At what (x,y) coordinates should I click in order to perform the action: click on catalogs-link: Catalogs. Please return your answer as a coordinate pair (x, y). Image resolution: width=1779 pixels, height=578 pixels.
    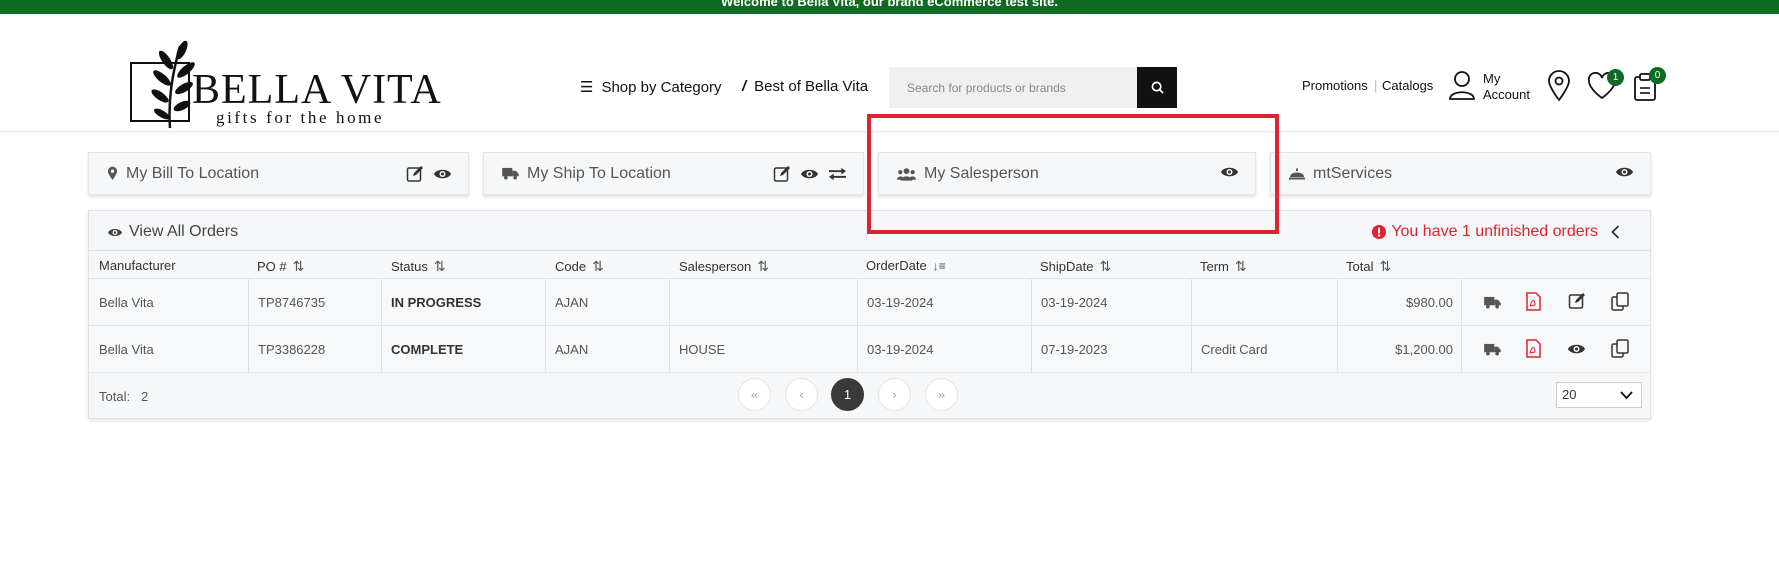
    Looking at the image, I should click on (1407, 85).